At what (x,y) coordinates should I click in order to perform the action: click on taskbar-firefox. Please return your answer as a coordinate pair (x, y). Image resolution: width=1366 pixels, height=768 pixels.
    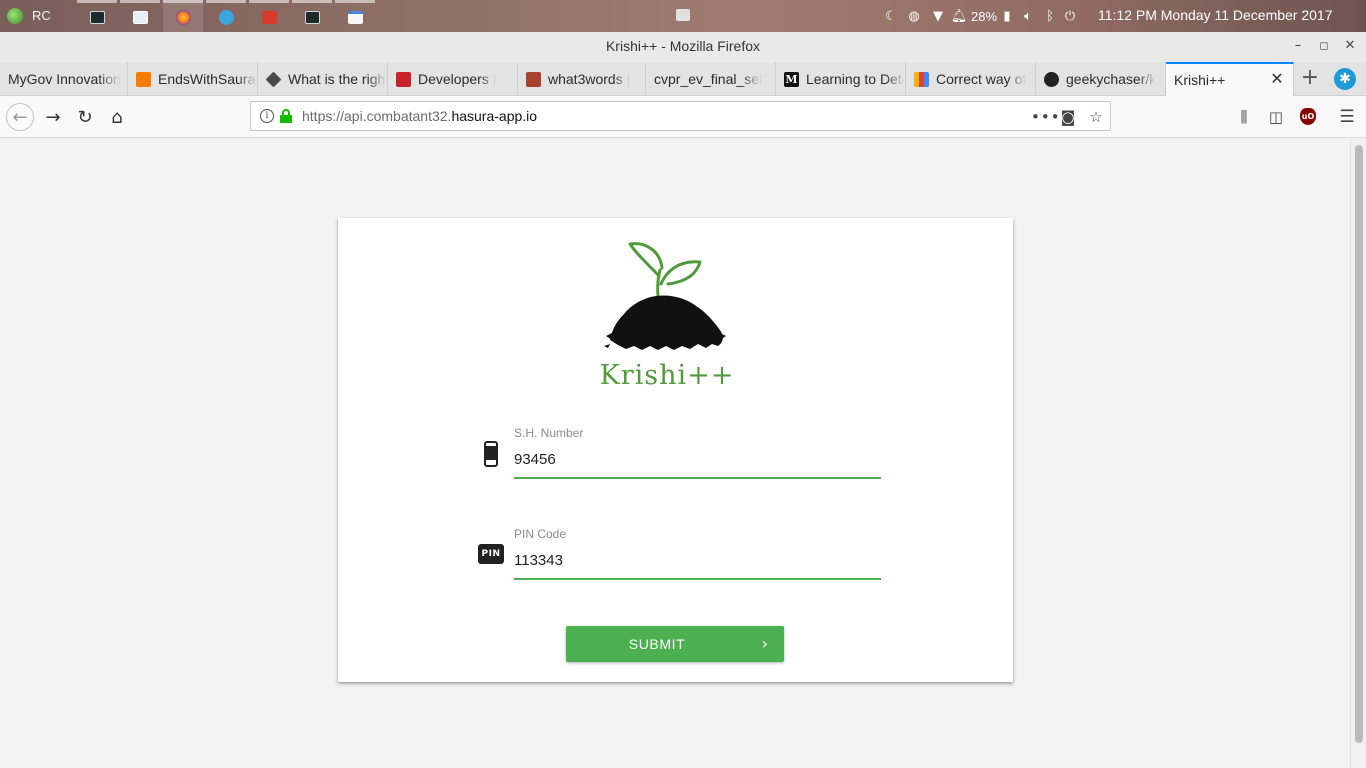
    Looking at the image, I should click on (183, 16).